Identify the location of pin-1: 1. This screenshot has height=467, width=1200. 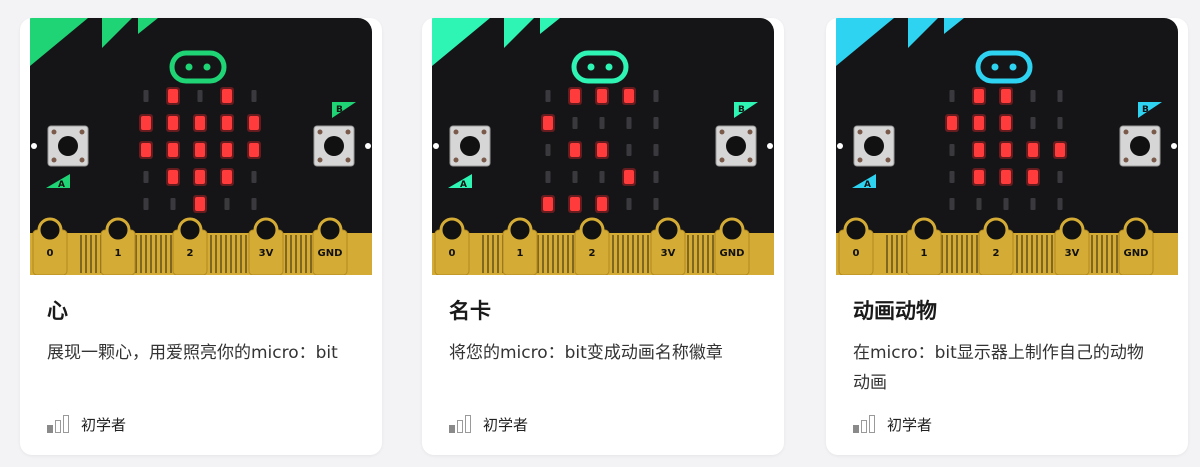
(520, 246).